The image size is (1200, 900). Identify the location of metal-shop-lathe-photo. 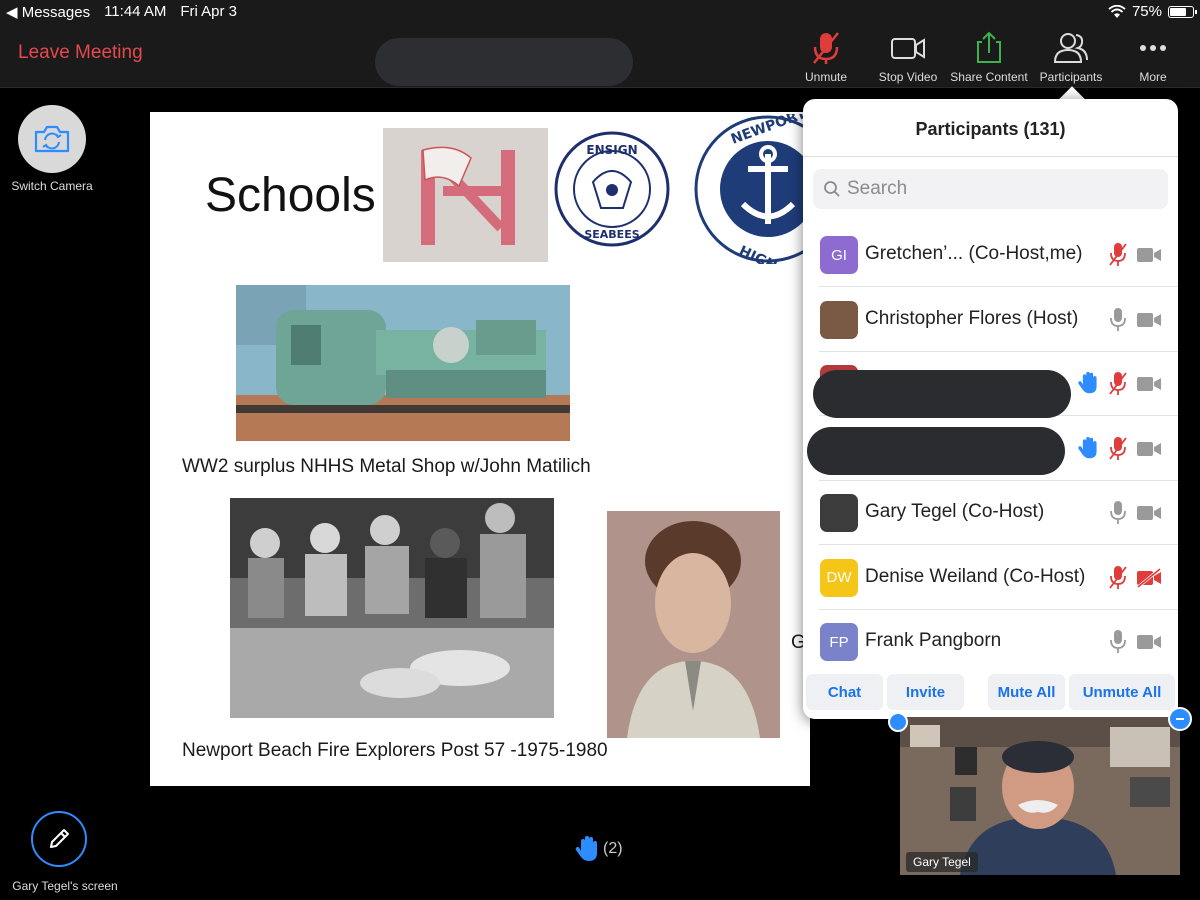
(403, 363).